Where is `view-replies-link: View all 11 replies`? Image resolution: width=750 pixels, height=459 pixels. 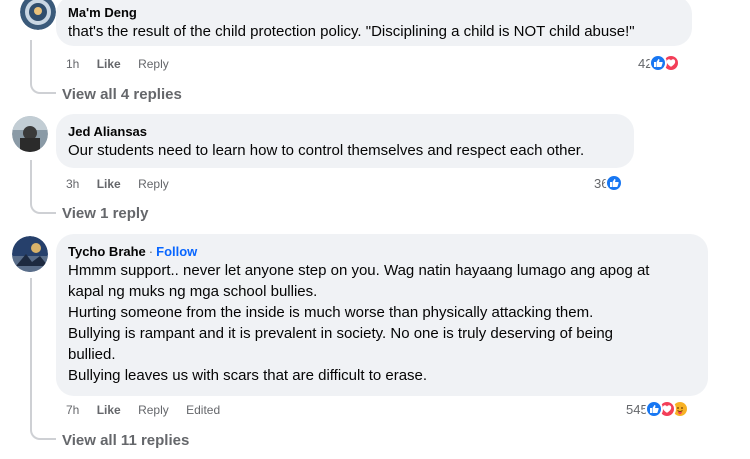 view-replies-link: View all 11 replies is located at coordinates (125, 441).